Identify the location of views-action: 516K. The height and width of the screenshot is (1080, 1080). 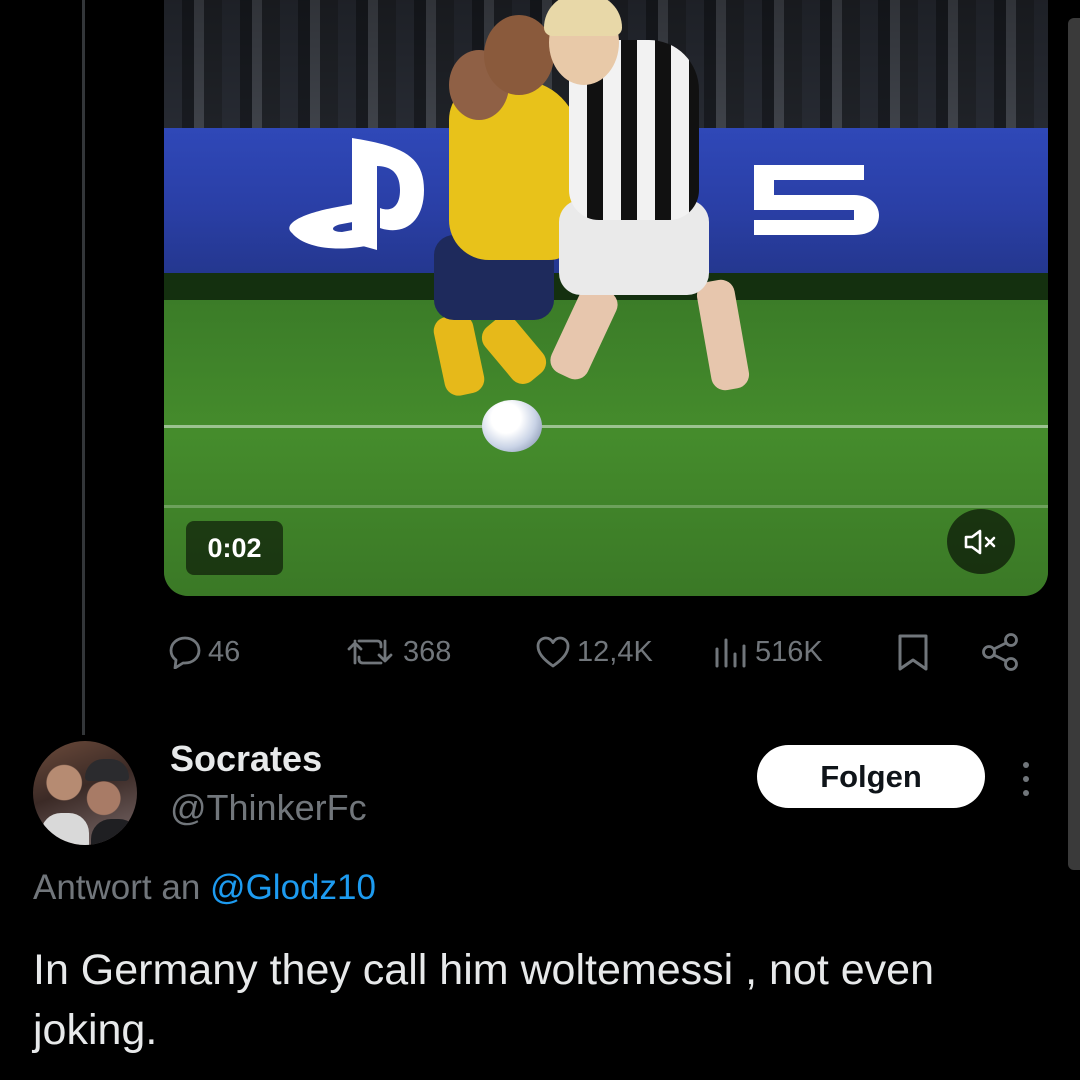
(768, 652).